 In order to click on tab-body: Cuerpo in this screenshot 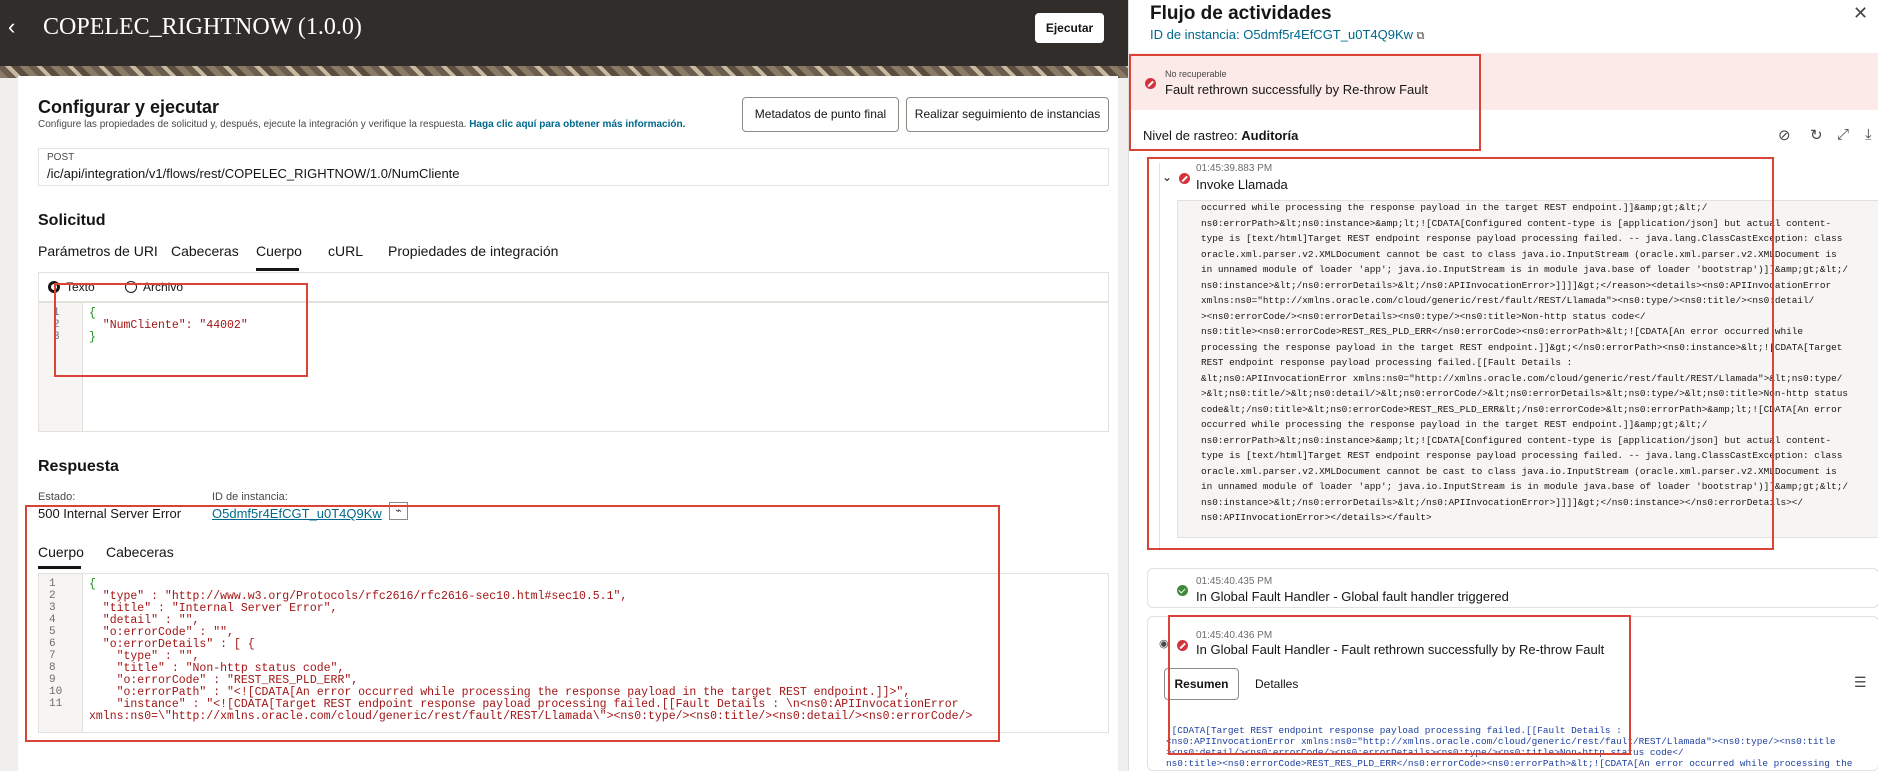, I will do `click(279, 251)`.